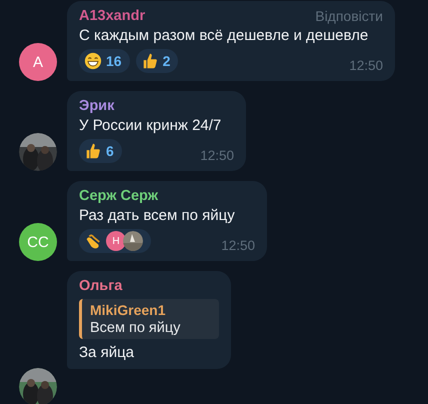 This screenshot has width=428, height=404. What do you see at coordinates (112, 16) in the screenshot?
I see `author-name: A13xandr` at bounding box center [112, 16].